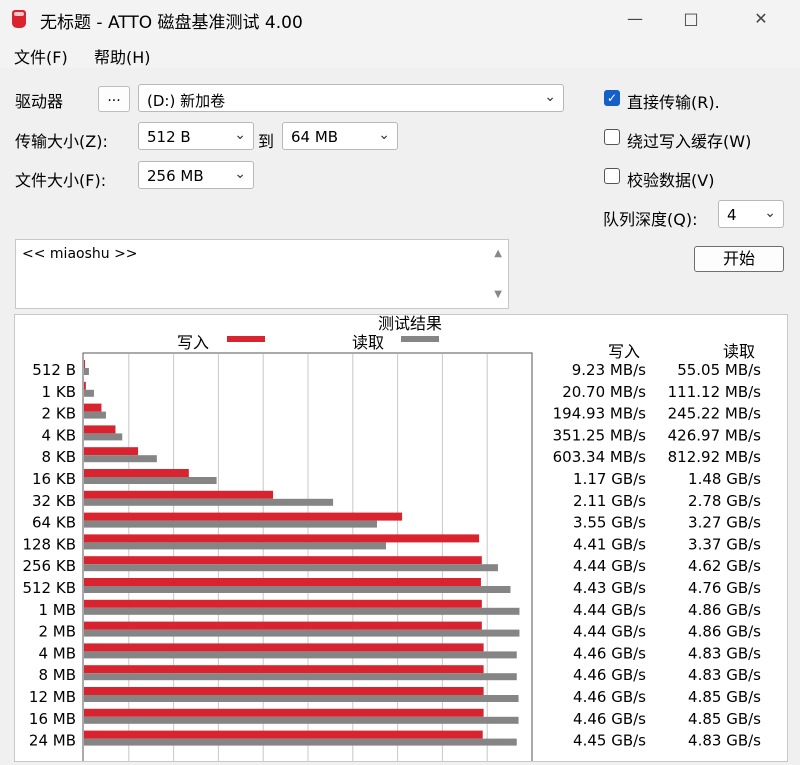 The height and width of the screenshot is (765, 800). I want to click on size-label: 16 MB, so click(52, 719).